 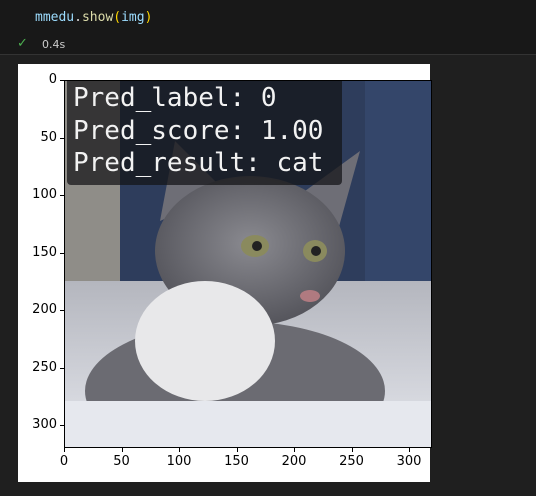 I want to click on y-tick-label: 0, so click(x=52, y=79).